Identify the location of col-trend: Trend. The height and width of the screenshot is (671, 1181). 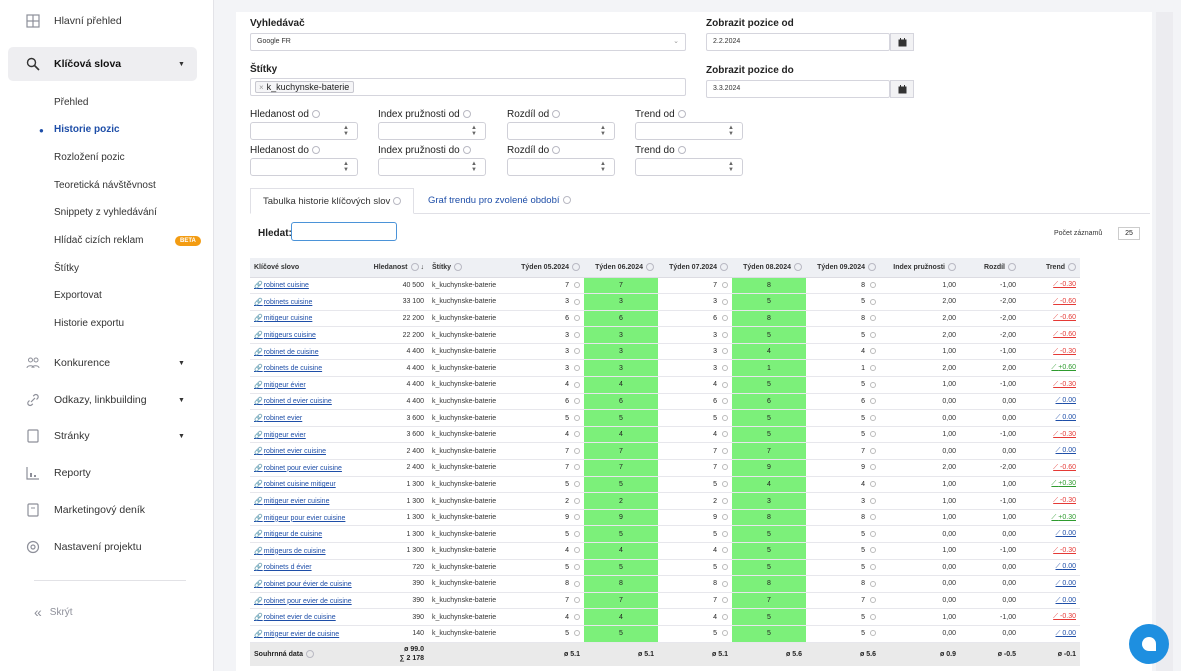
(1050, 268).